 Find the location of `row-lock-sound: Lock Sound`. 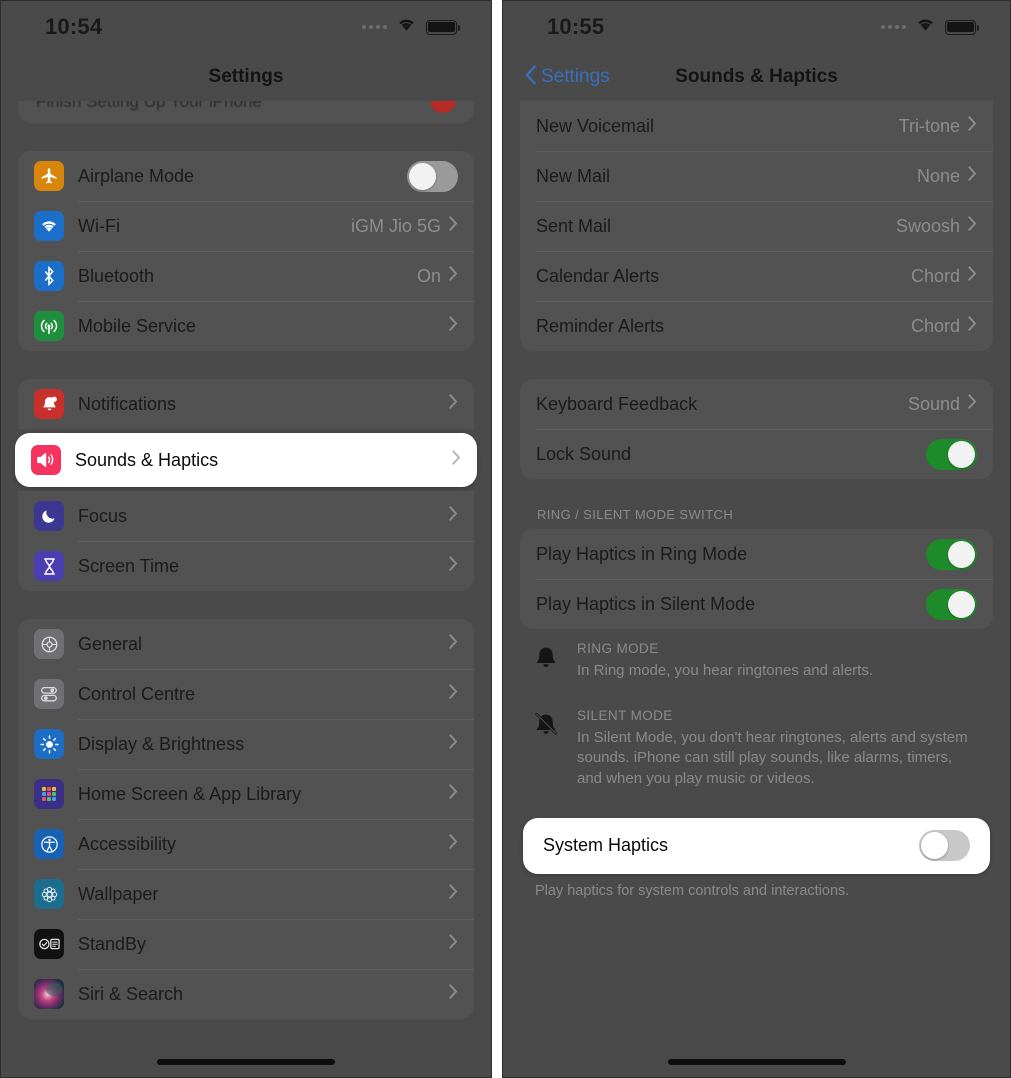

row-lock-sound: Lock Sound is located at coordinates (756, 454).